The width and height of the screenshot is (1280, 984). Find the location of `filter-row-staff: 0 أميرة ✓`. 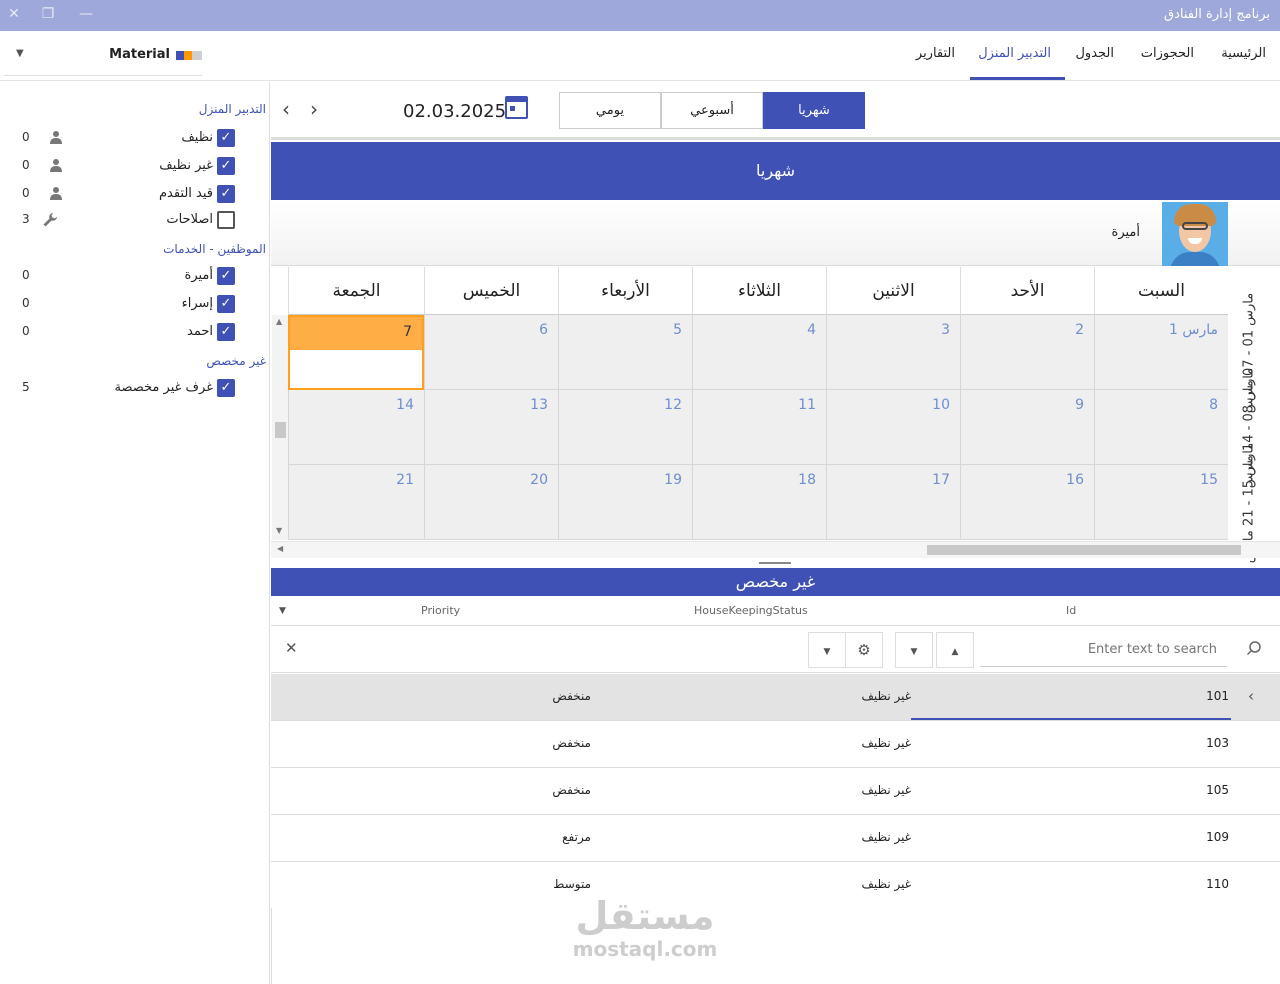

filter-row-staff: 0 أميرة ✓ is located at coordinates (135, 277).